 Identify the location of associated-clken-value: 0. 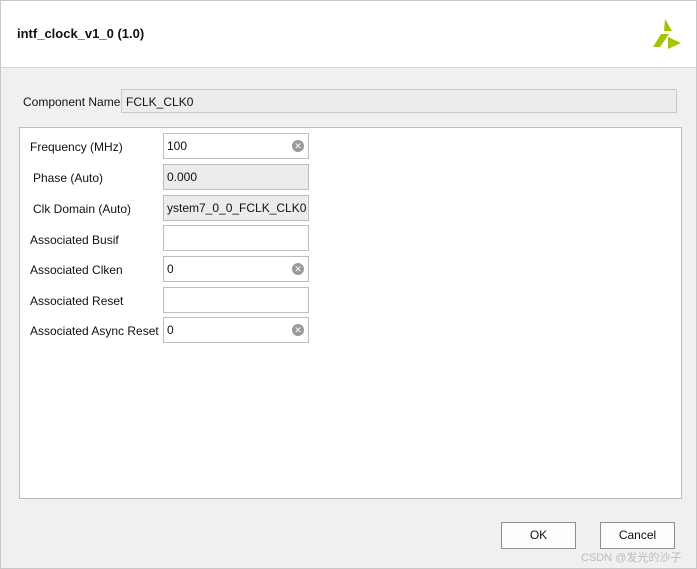
(170, 269).